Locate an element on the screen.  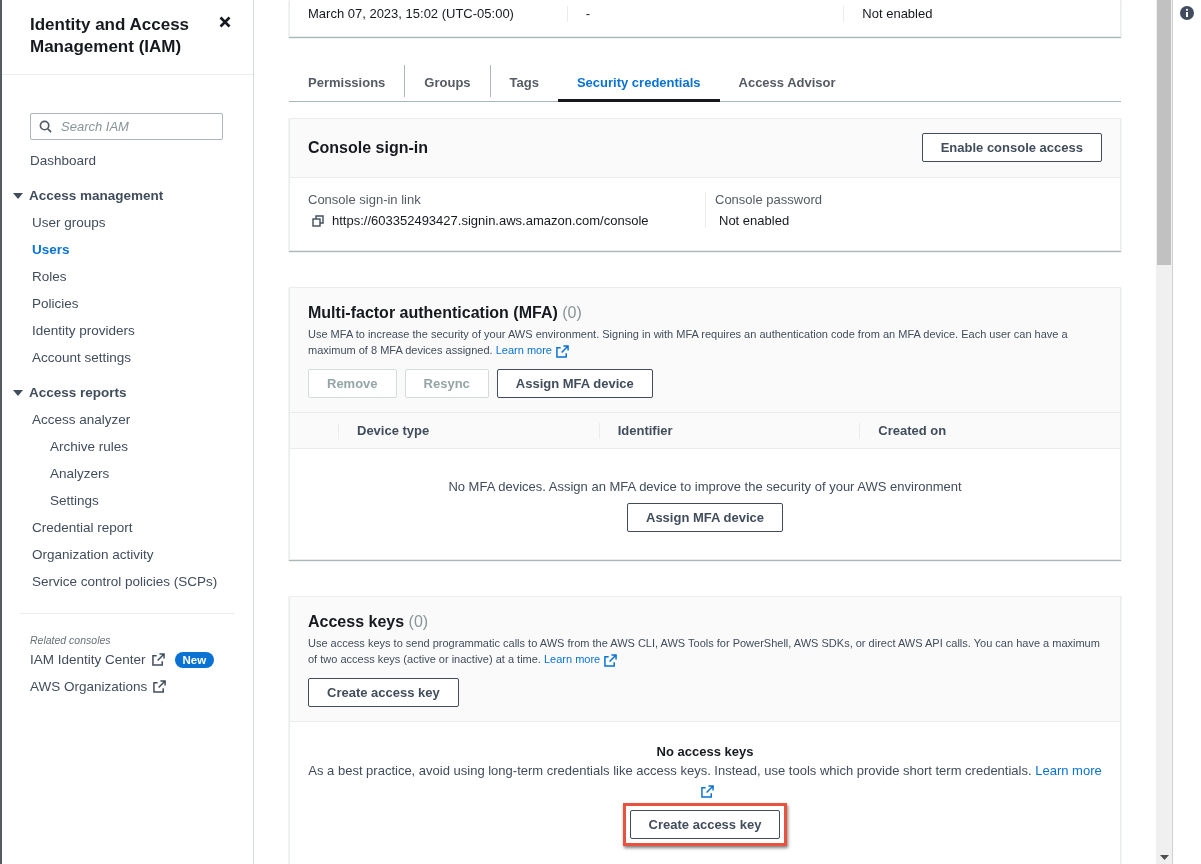
info-icon is located at coordinates (1187, 13).